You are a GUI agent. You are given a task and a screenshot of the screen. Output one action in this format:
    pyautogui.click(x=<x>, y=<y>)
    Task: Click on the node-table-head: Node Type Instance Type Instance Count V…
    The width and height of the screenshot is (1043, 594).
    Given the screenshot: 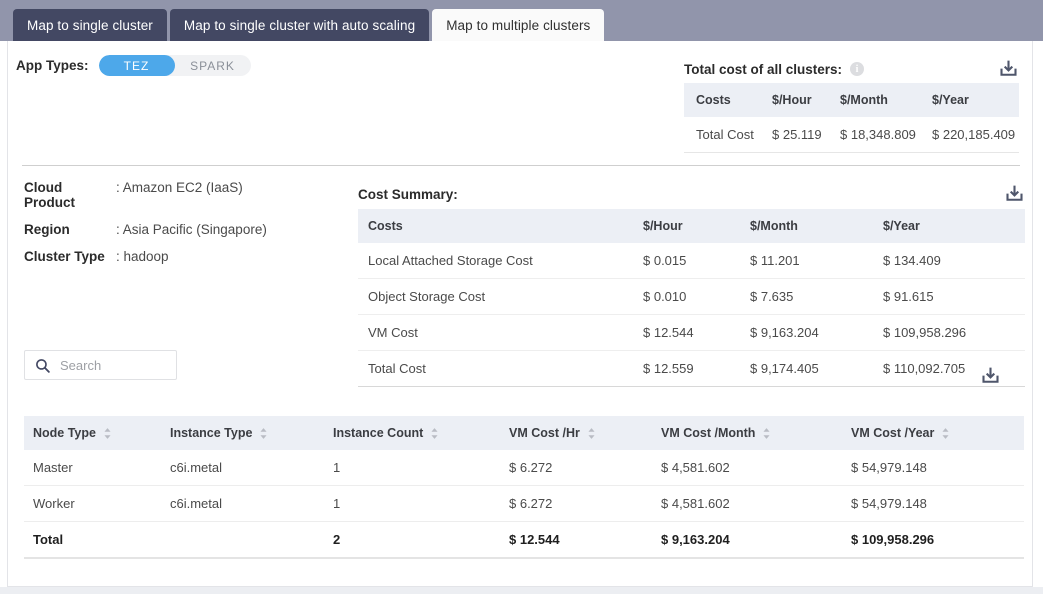 What is the action you would take?
    pyautogui.click(x=524, y=433)
    